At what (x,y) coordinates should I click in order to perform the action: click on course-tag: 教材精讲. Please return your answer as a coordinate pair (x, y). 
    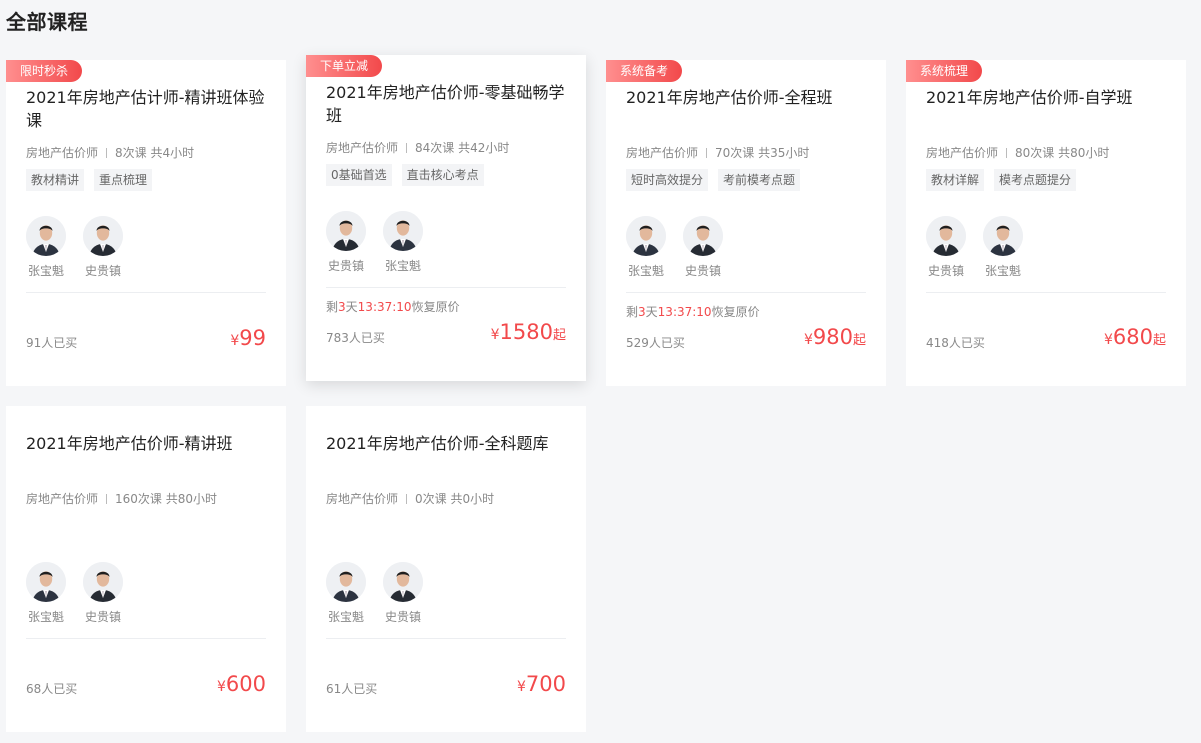
    Looking at the image, I should click on (55, 180).